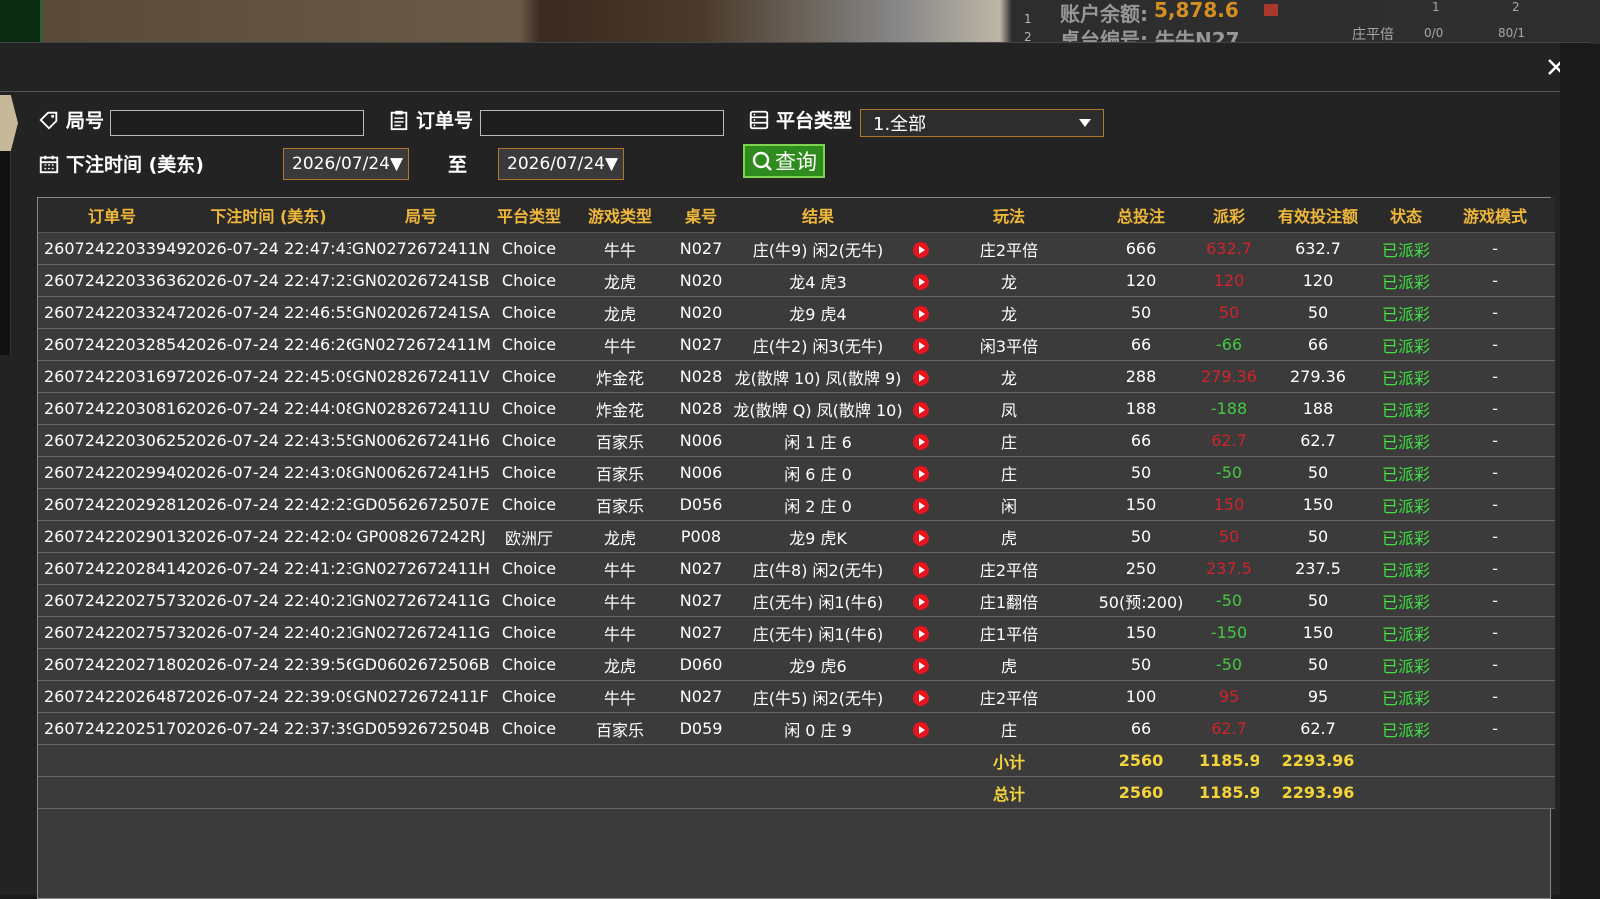  I want to click on platform-select: 1.全部, so click(982, 123).